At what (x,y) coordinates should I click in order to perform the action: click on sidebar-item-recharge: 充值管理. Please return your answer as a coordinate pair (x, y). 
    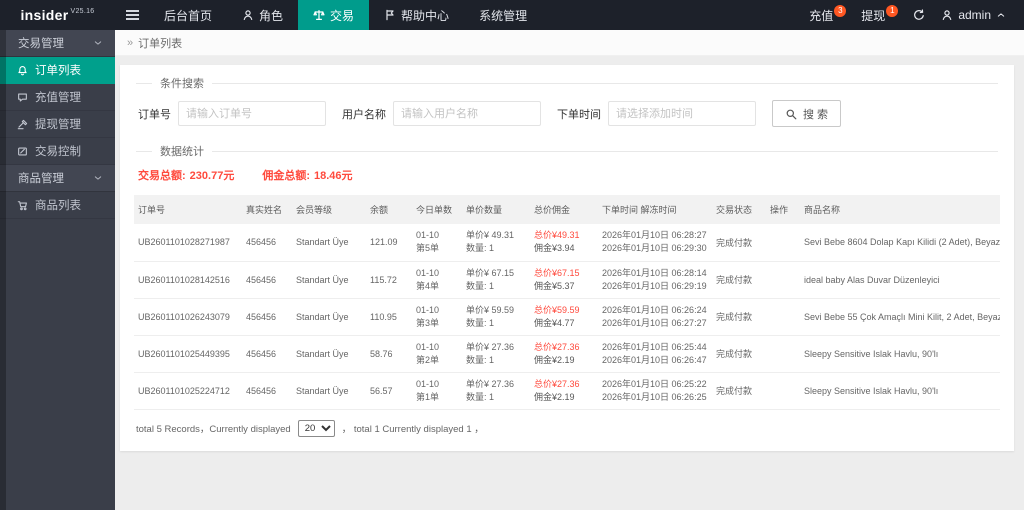
    Looking at the image, I should click on (57, 97).